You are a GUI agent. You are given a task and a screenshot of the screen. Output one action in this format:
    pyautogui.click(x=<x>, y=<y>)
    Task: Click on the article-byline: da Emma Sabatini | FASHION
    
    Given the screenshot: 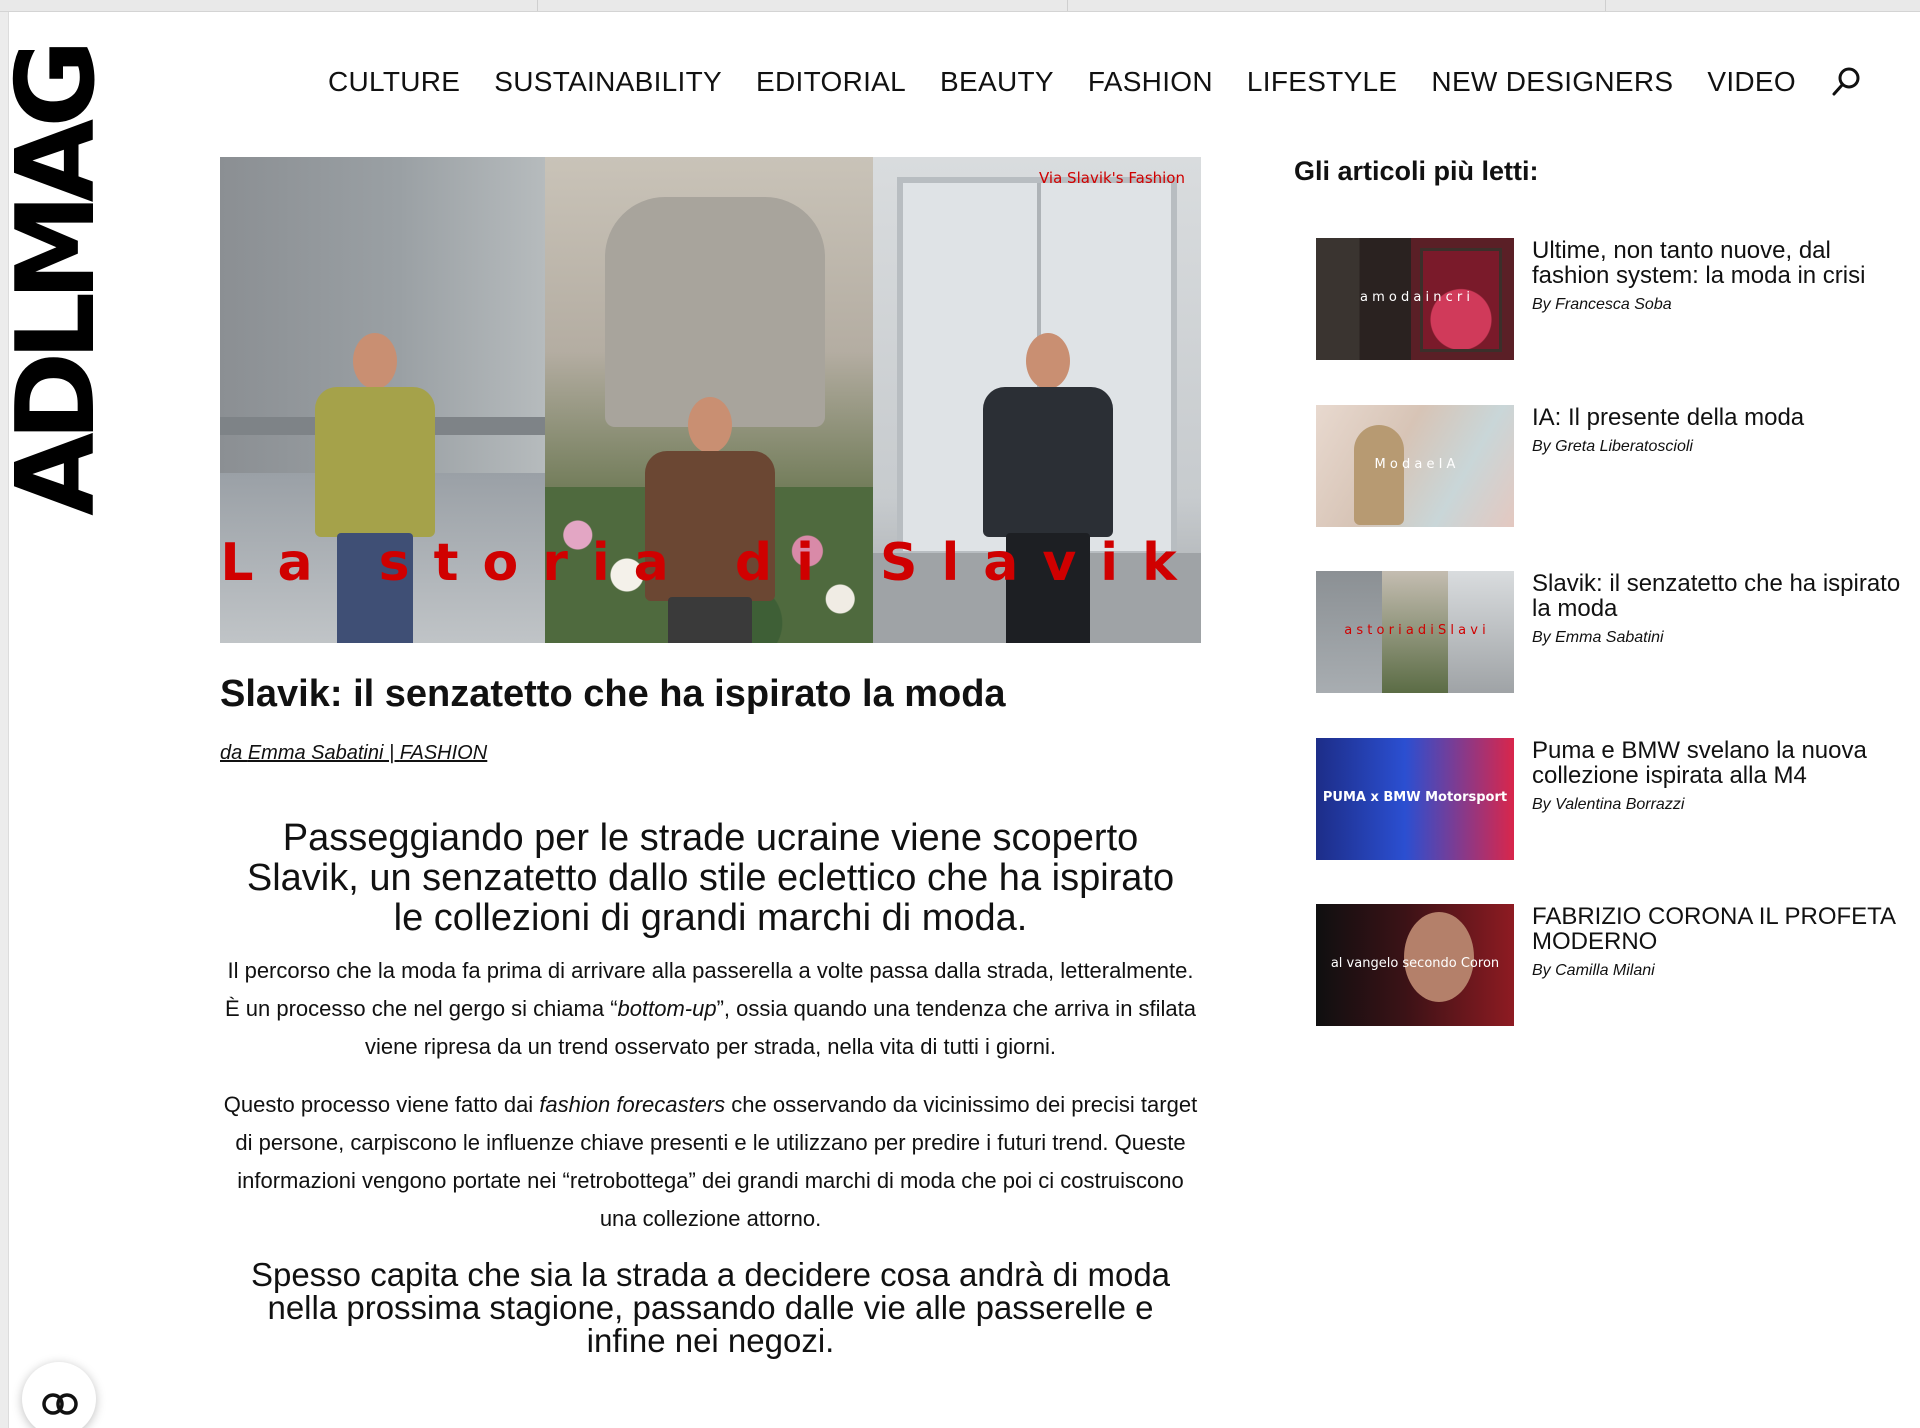 What is the action you would take?
    pyautogui.click(x=353, y=753)
    